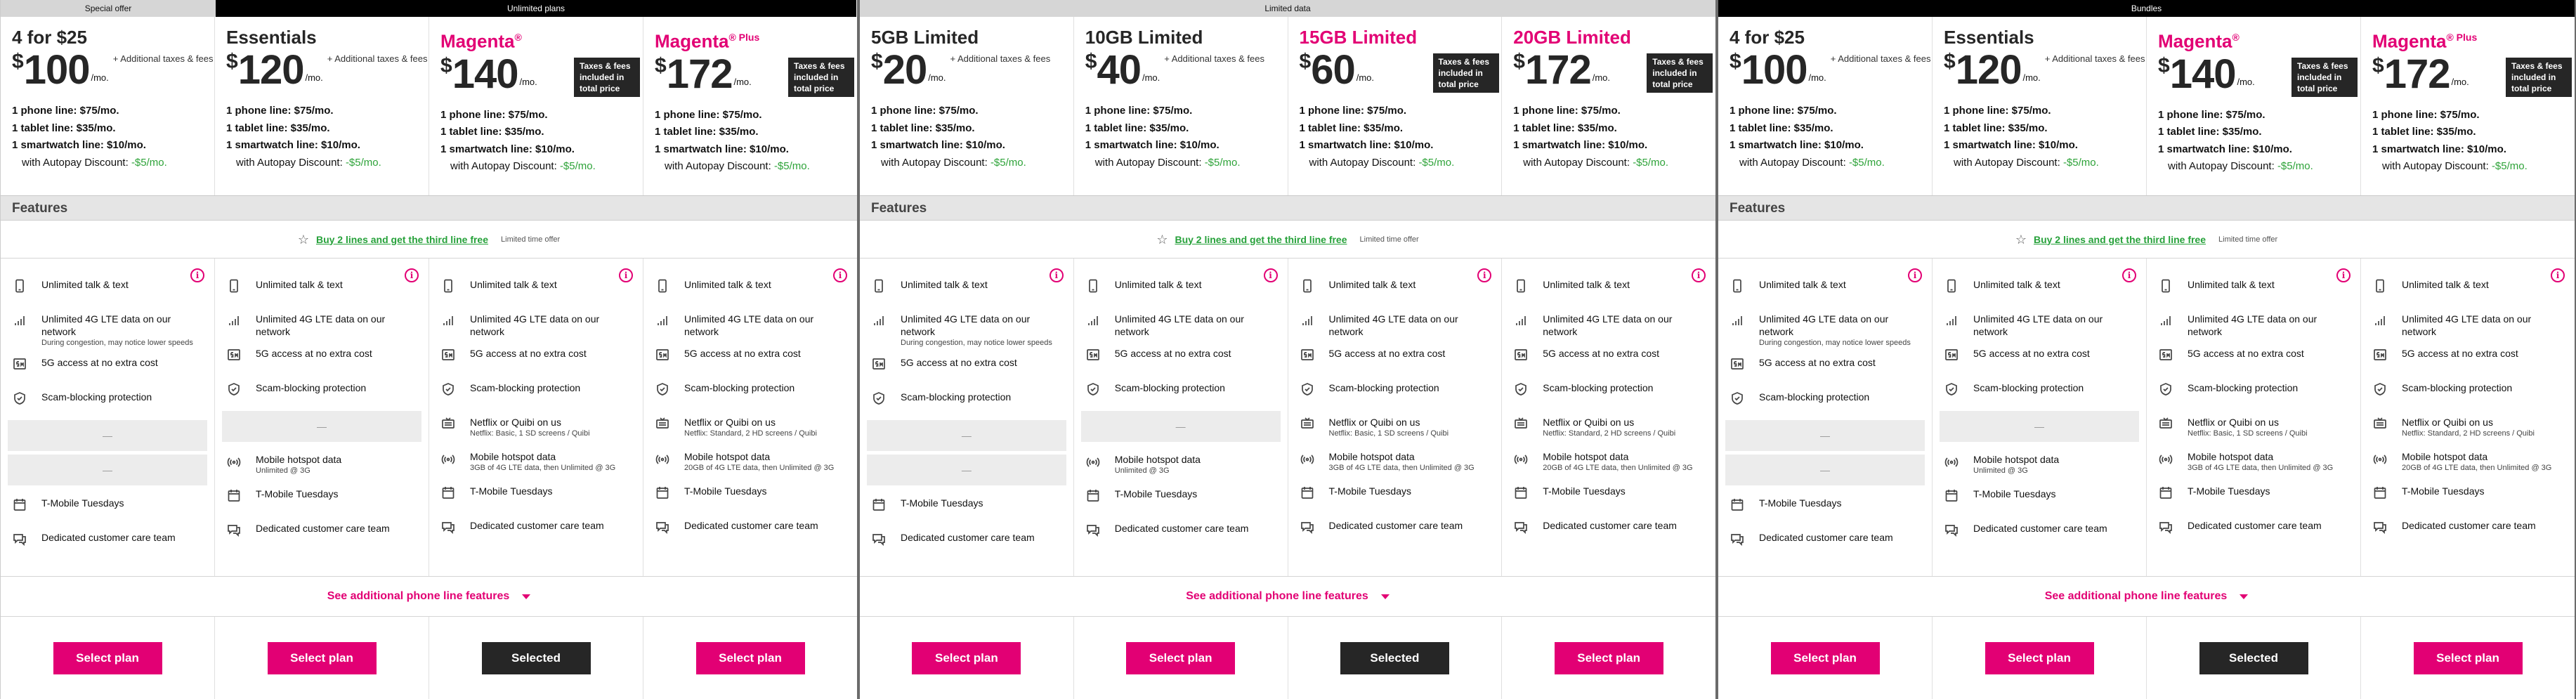  I want to click on feature-item: Unlimited 4G LTE data on our network, so click(322, 321).